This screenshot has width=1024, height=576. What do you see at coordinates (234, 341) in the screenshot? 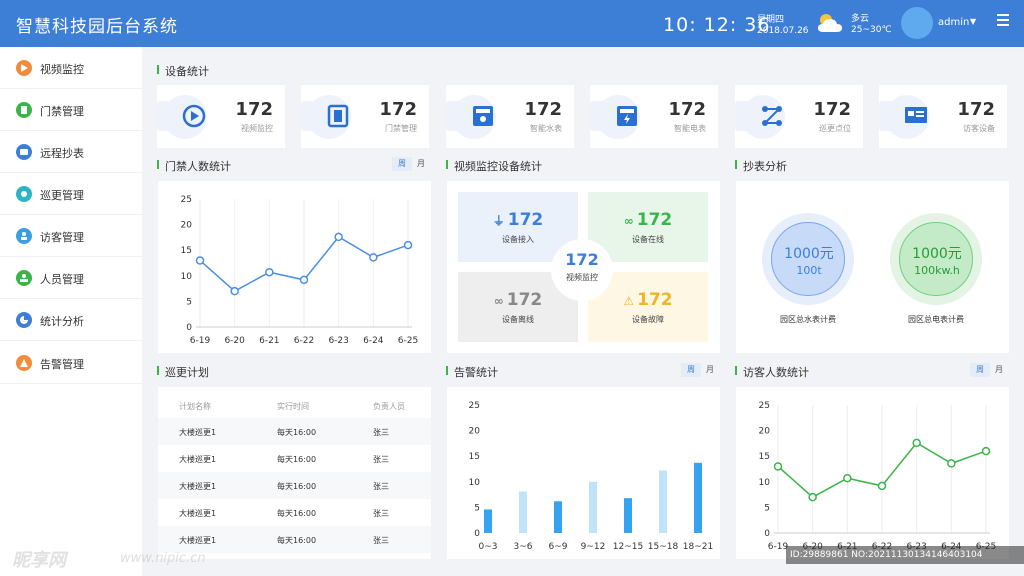
I see `x-tick-label: 6-20` at bounding box center [234, 341].